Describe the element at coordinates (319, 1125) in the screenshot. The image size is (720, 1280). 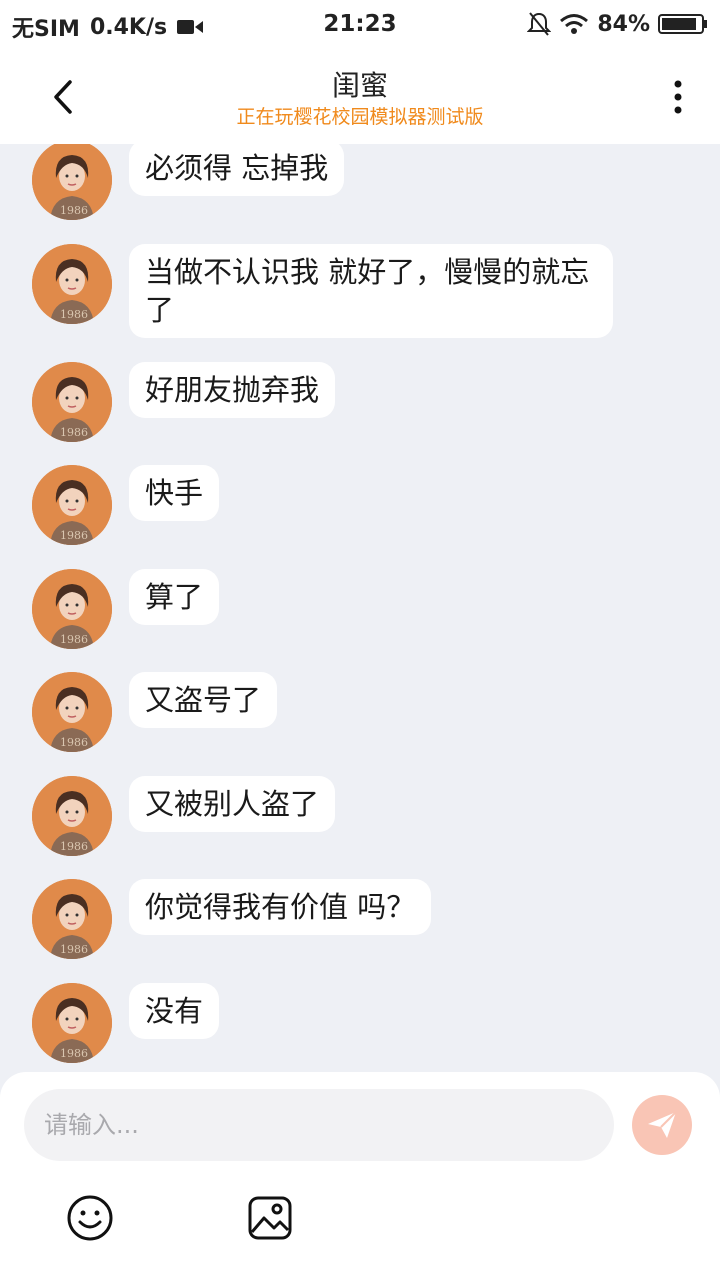
I see `message-input` at that location.